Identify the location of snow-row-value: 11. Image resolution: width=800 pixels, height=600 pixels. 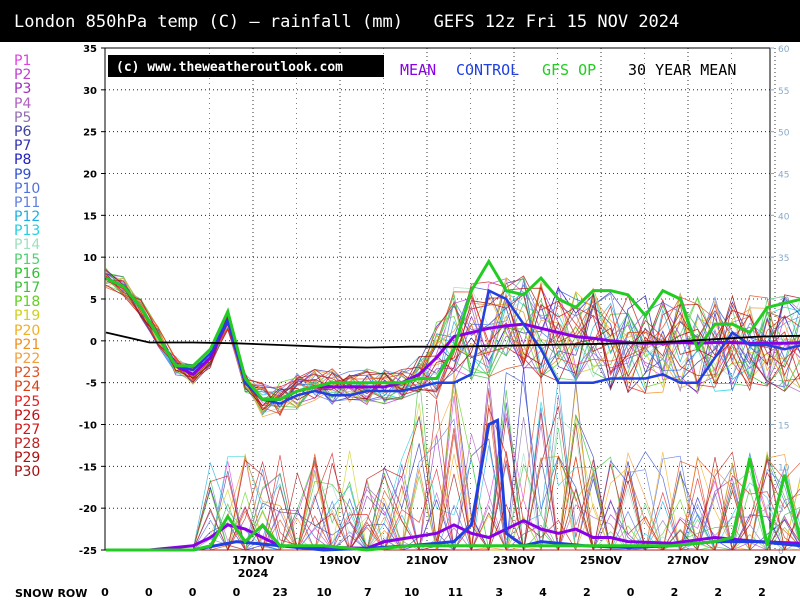
(455, 592).